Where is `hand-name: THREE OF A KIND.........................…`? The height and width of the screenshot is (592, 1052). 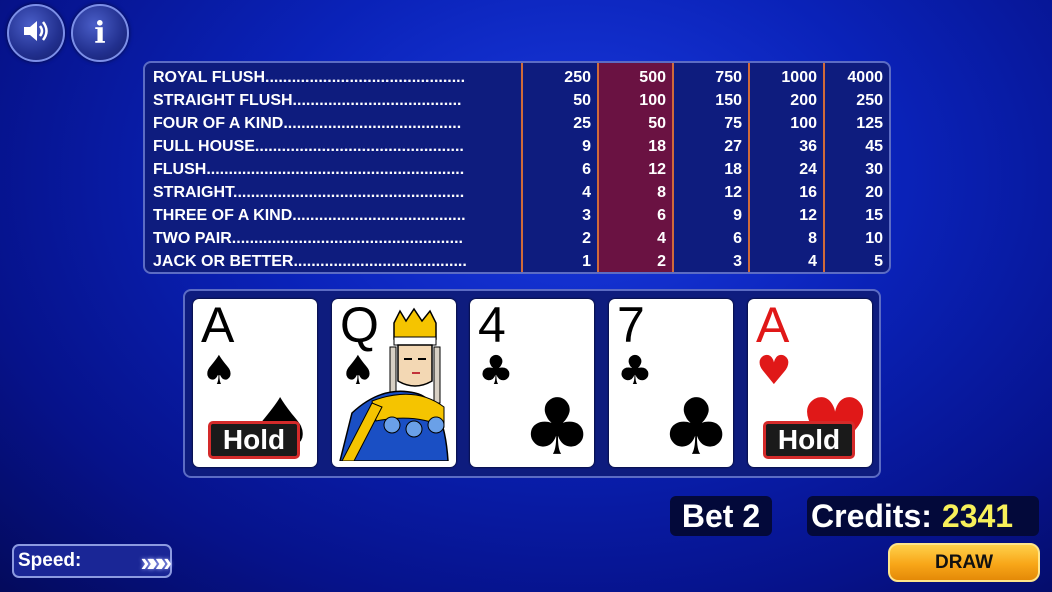
hand-name: THREE OF A KIND.........................… is located at coordinates (309, 215).